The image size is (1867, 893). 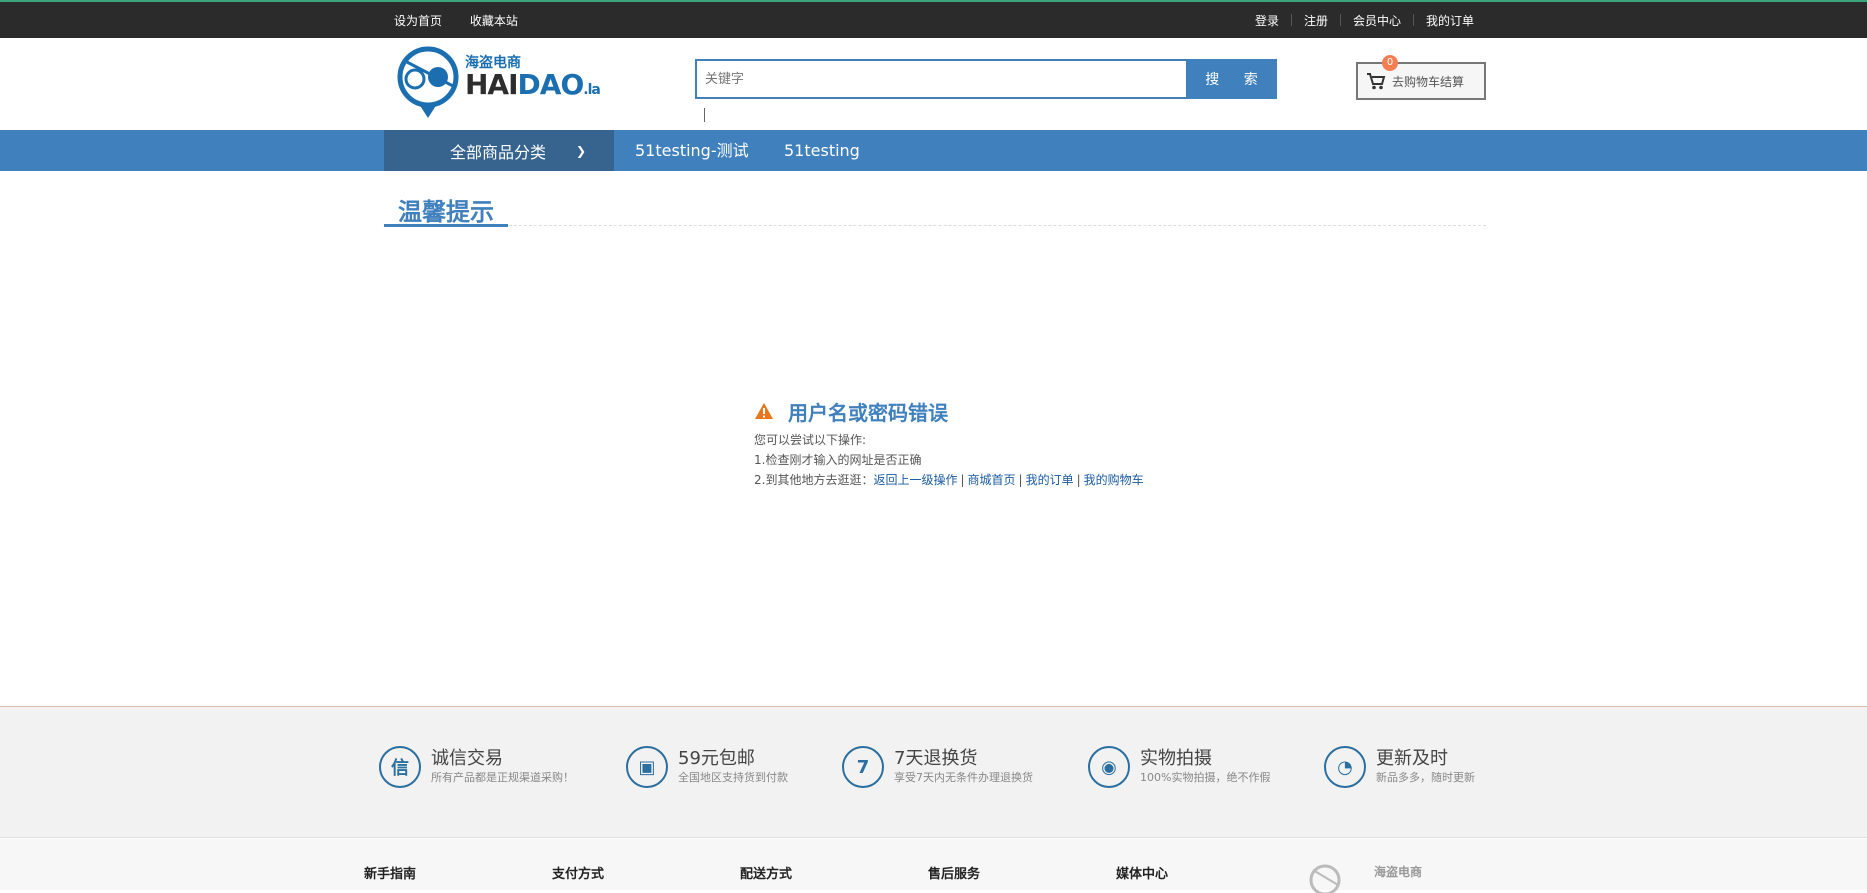 I want to click on go-back-link: 返回上一级操作, so click(x=915, y=480).